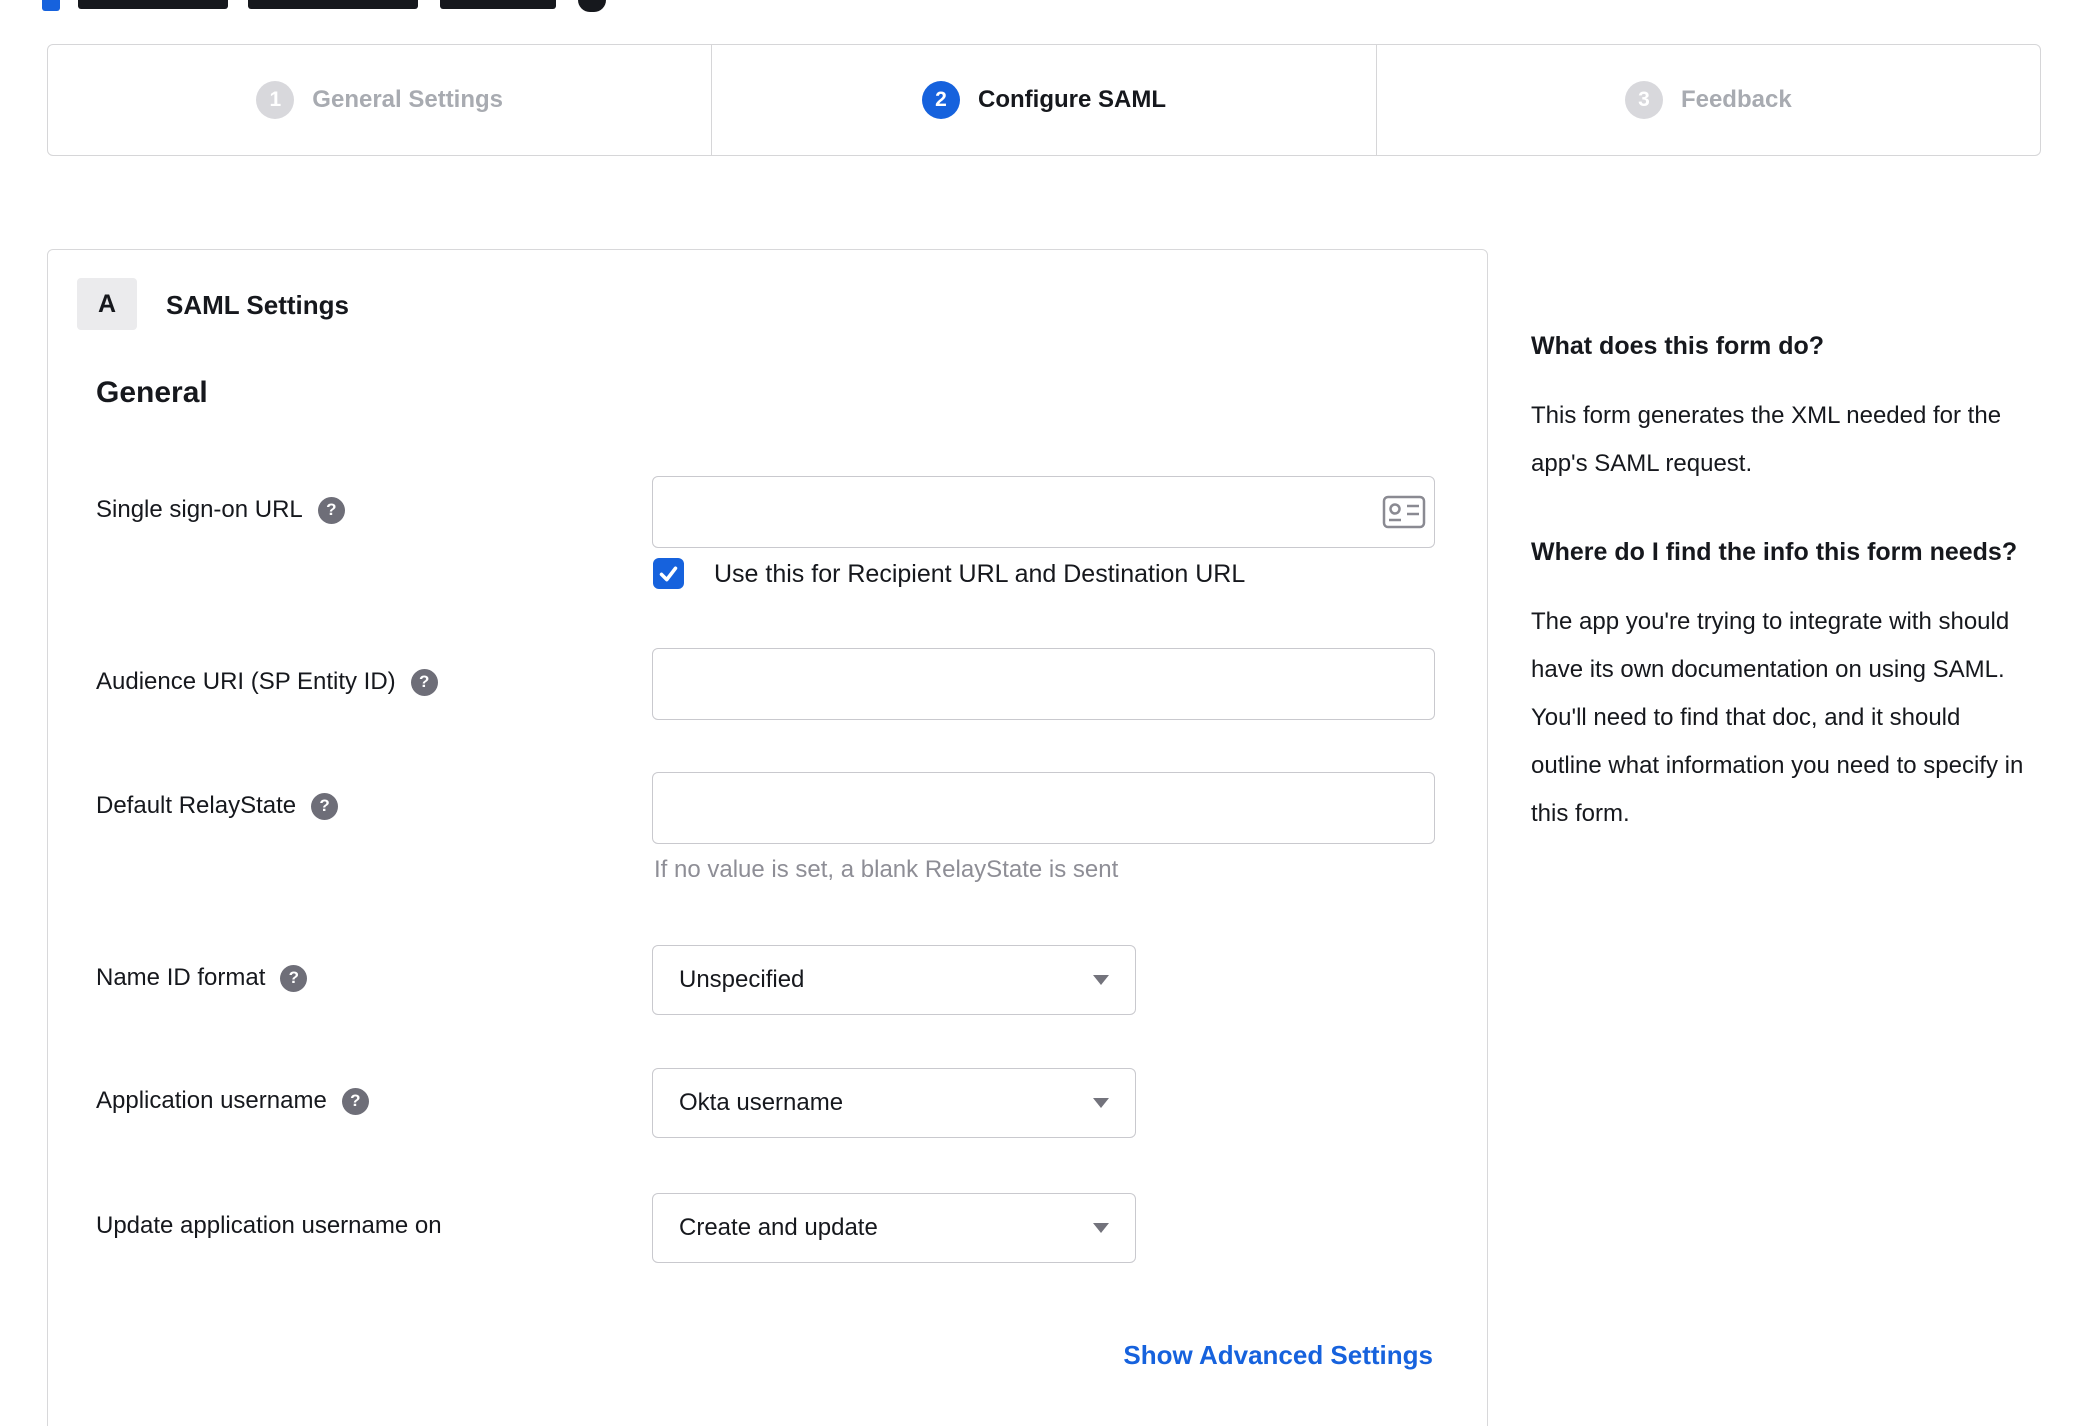 The height and width of the screenshot is (1426, 2092). I want to click on step-label: Configure SAML, so click(1072, 99).